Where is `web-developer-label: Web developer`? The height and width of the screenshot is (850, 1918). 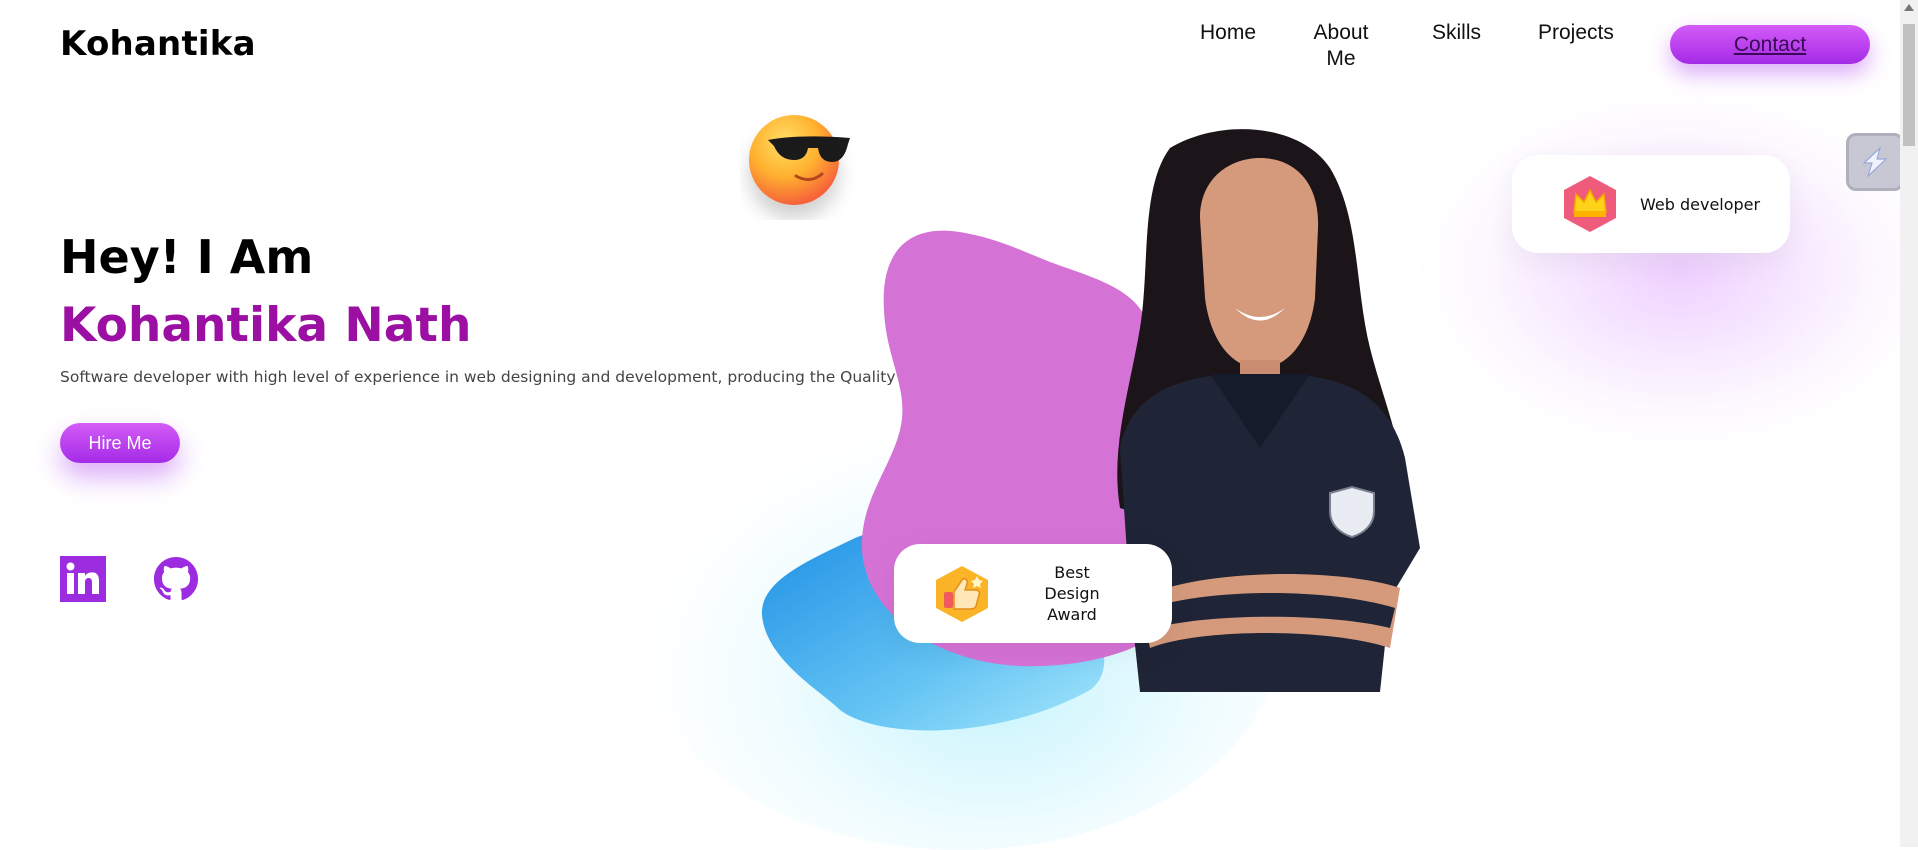
web-developer-label: Web developer is located at coordinates (1700, 204).